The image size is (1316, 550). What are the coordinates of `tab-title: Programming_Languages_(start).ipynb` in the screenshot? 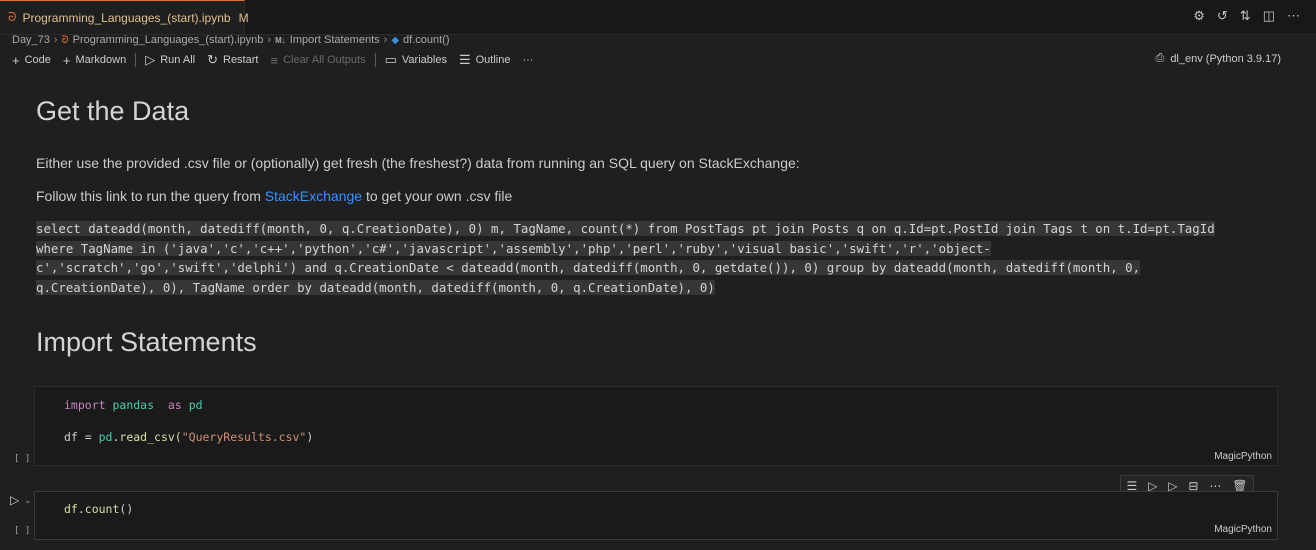 It's located at (126, 17).